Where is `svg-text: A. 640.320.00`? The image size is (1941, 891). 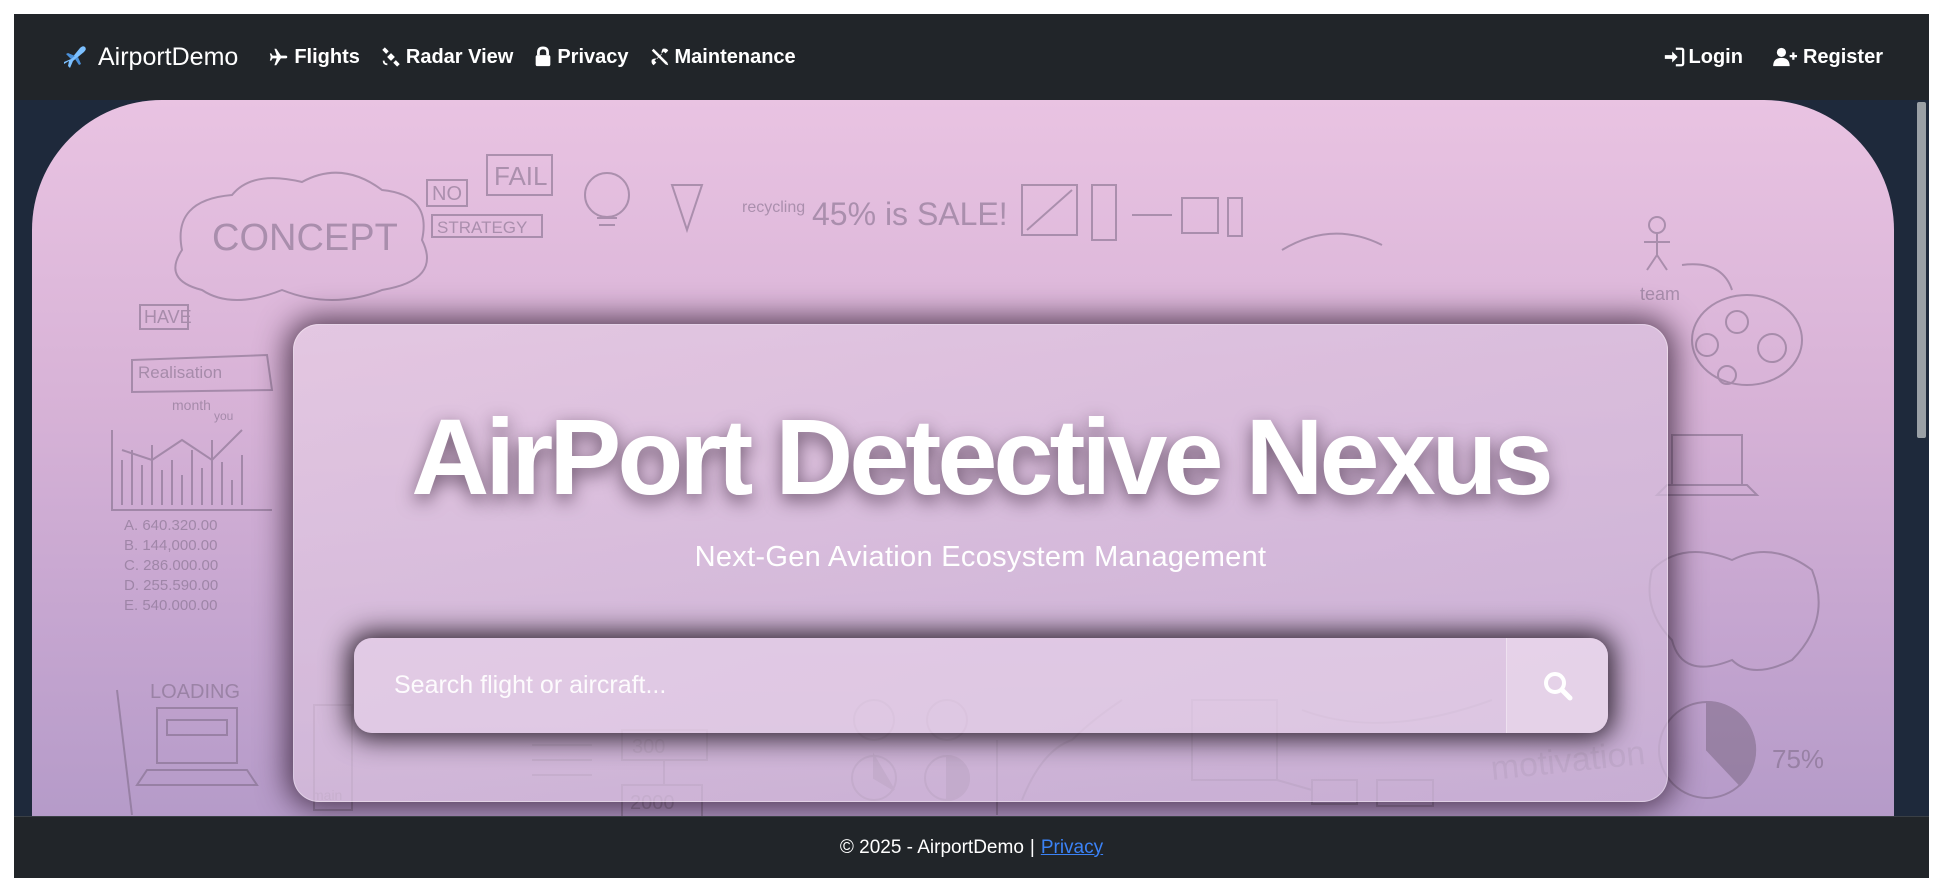
svg-text: A. 640.320.00 is located at coordinates (170, 525).